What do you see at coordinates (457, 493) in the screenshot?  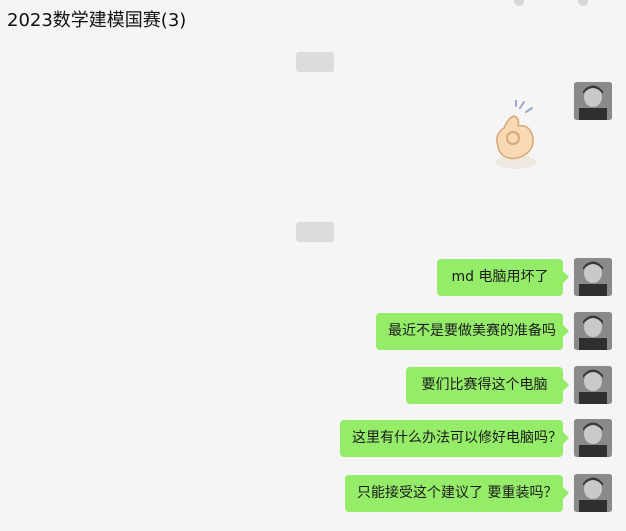 I see `chat-bubble: 只能接受这个建议了 要重装吗？` at bounding box center [457, 493].